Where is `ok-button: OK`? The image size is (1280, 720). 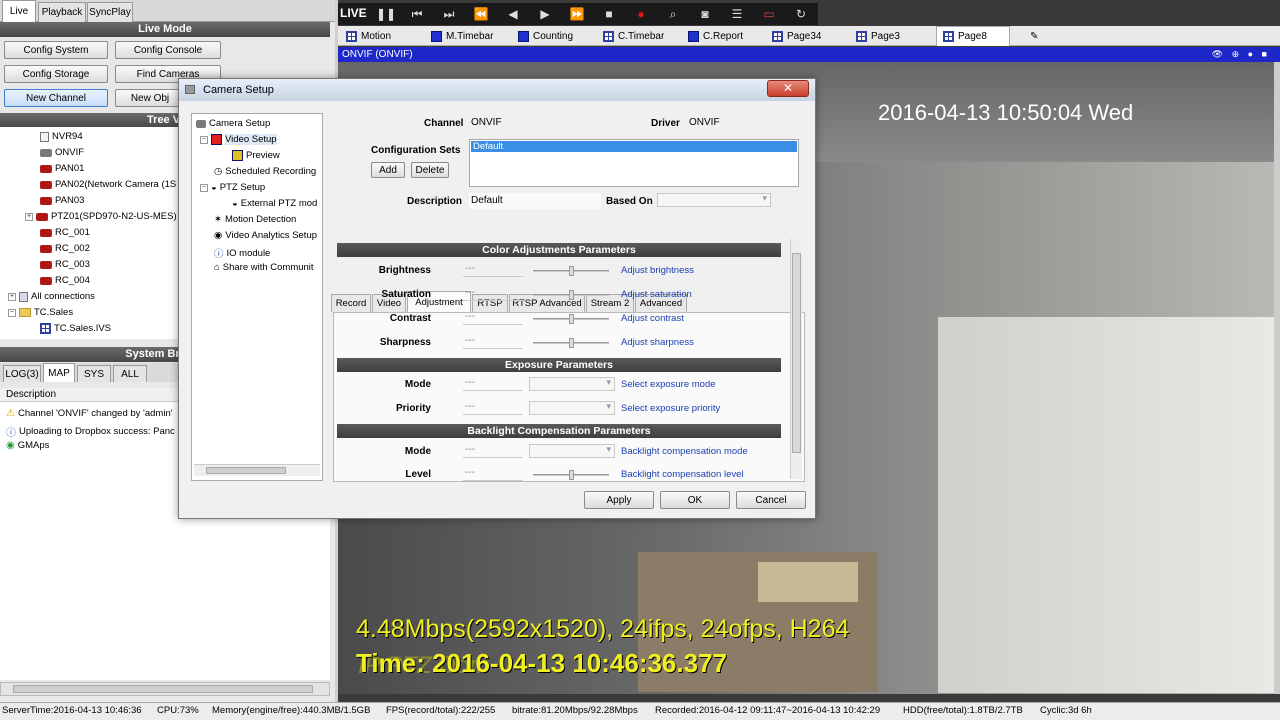
ok-button: OK is located at coordinates (695, 500).